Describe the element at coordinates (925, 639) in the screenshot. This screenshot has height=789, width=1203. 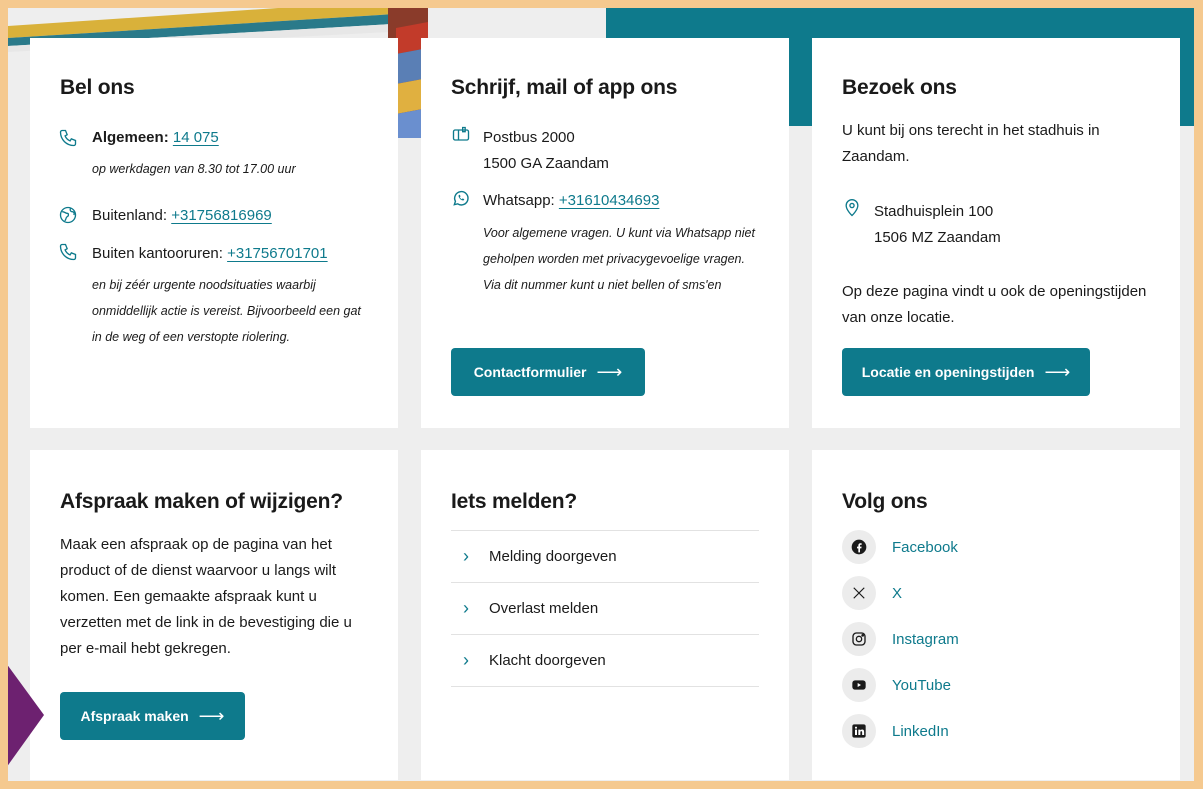
I see `social-link-label: Instagram` at that location.